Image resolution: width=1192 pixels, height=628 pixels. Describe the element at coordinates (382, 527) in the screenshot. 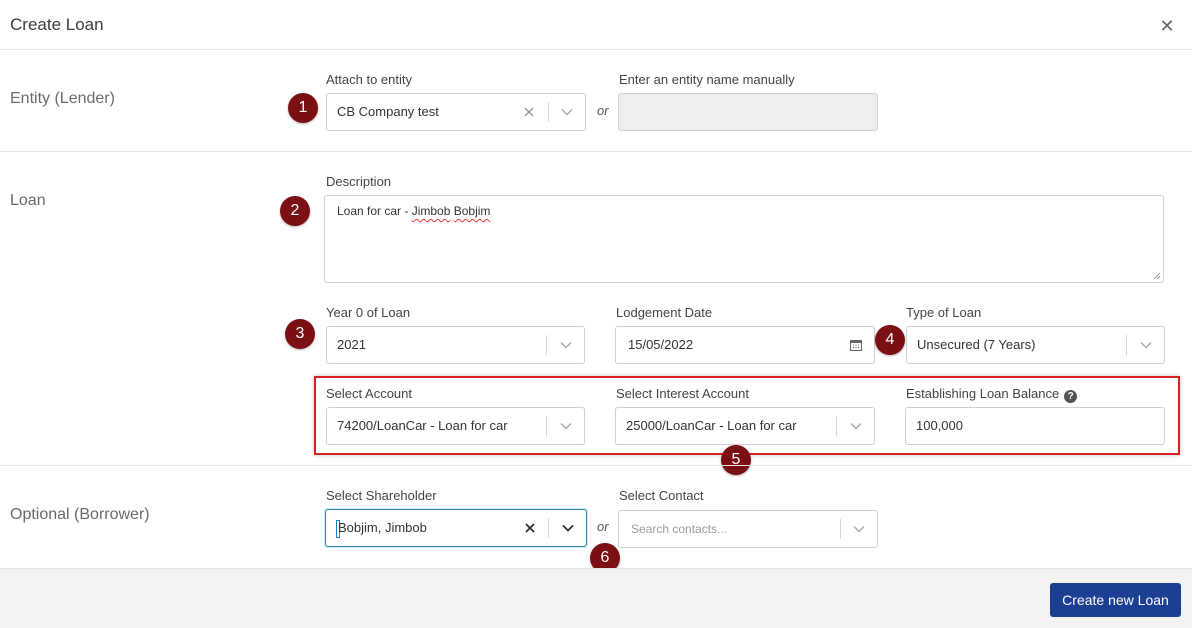

I see `shareholder-value: Bobjim, Jimbob` at that location.